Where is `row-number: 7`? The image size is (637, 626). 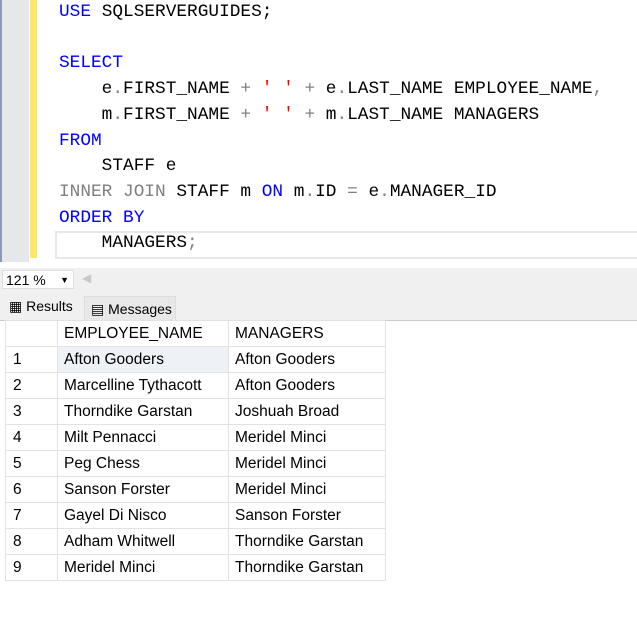
row-number: 7 is located at coordinates (31, 515).